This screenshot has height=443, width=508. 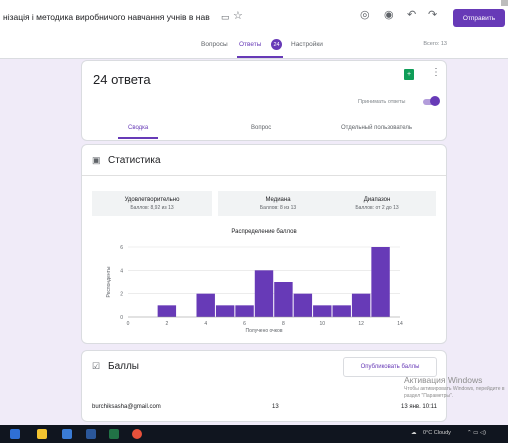 What do you see at coordinates (264, 409) in the screenshot?
I see `table-row: burchiksasha@gmail.com 13 13 янв. 10:11` at bounding box center [264, 409].